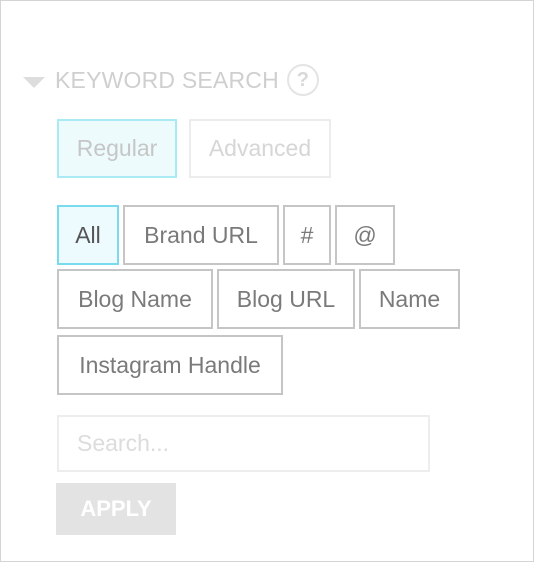 The image size is (534, 562). I want to click on search-mode-toggle: Regular Advanced, so click(194, 148).